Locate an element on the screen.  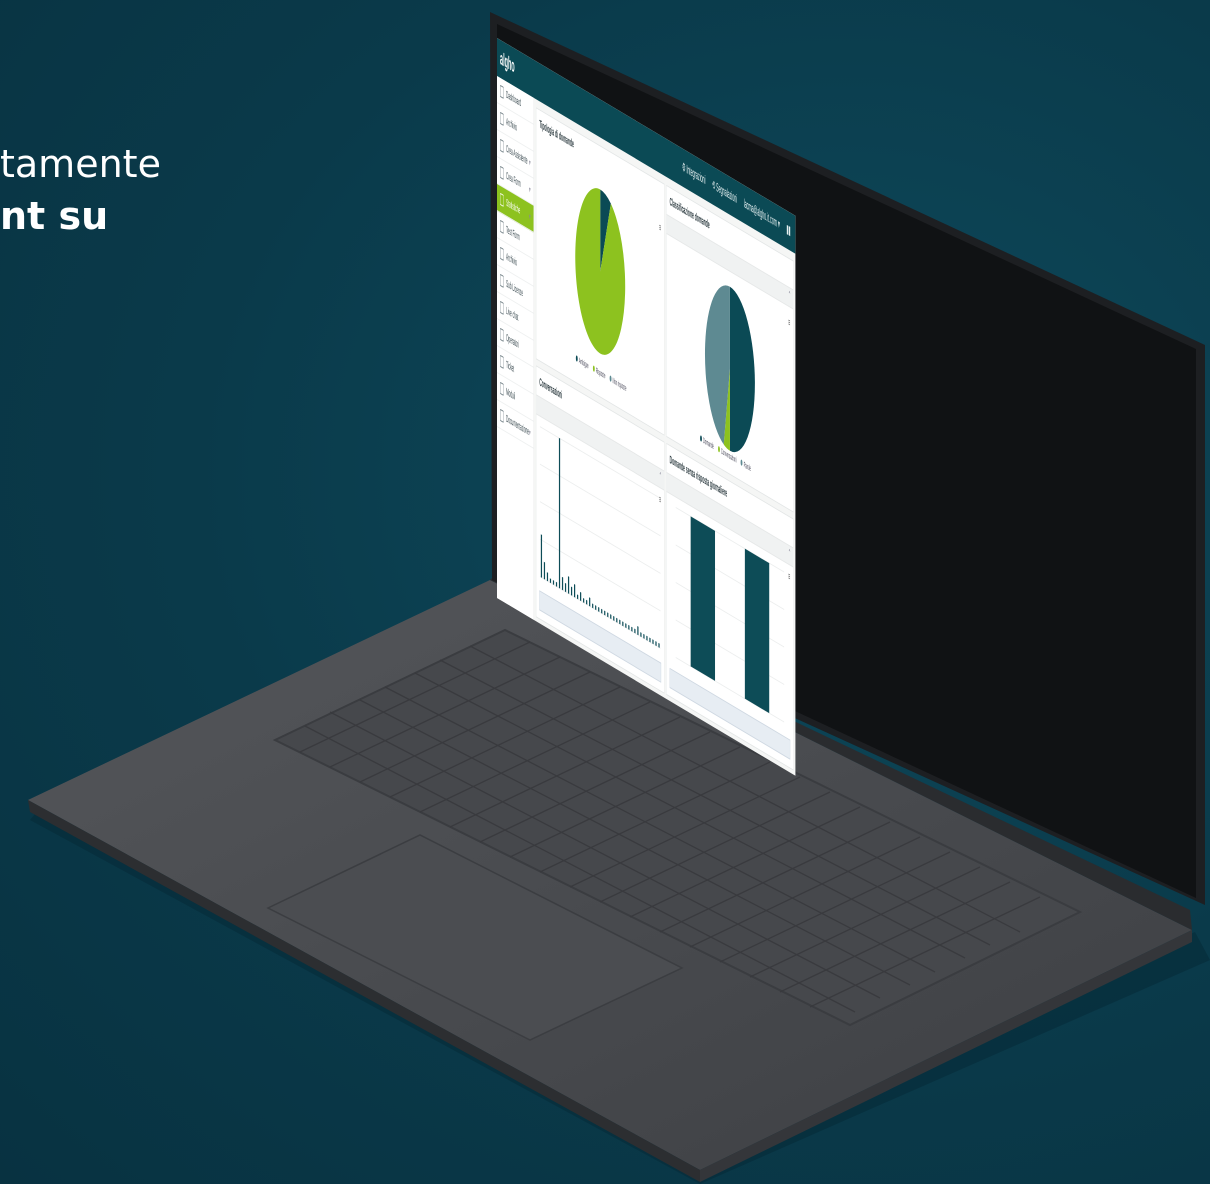
signals-link: ⟲ Segnalazioni is located at coordinates (724, 191).